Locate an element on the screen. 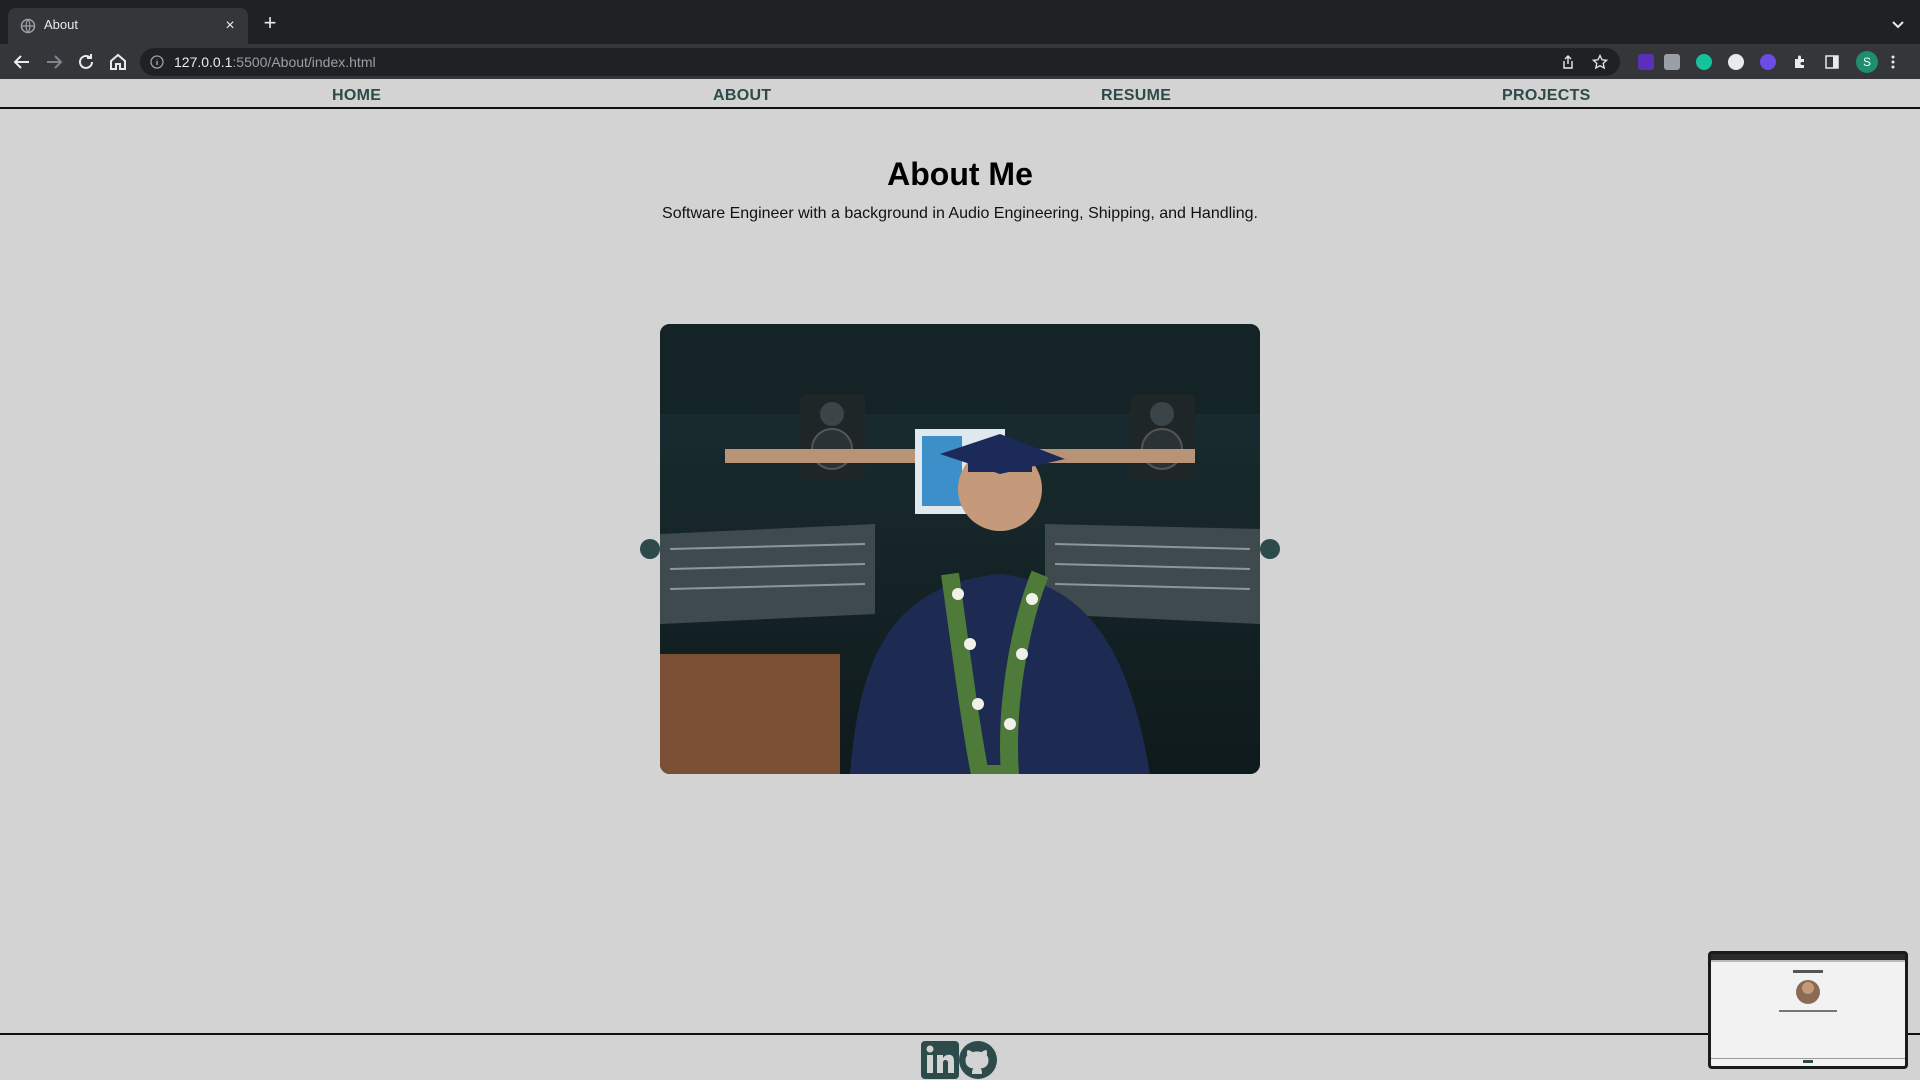 The height and width of the screenshot is (1080, 1920). profile-avatar: S is located at coordinates (1867, 62).